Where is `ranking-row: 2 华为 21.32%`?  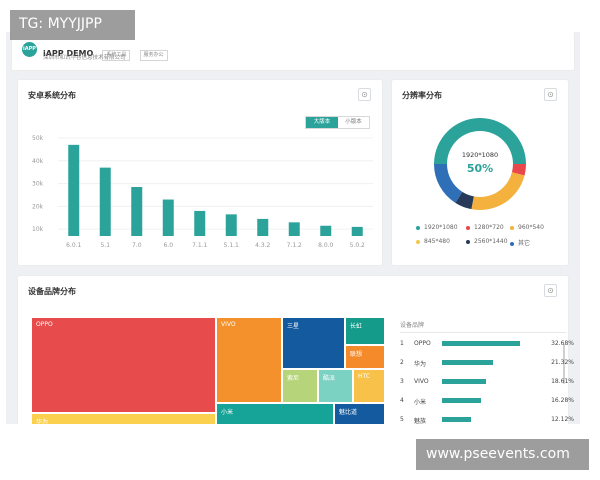
ranking-row: 2 华为 21.32% is located at coordinates (490, 363).